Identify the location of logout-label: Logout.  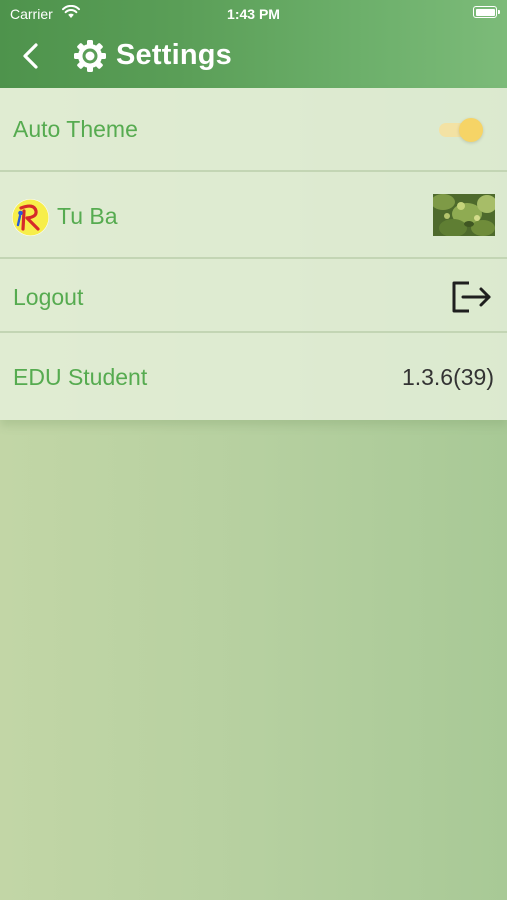
(48, 297).